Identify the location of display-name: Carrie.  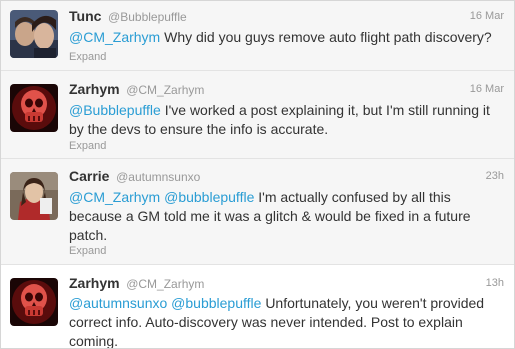
(89, 176).